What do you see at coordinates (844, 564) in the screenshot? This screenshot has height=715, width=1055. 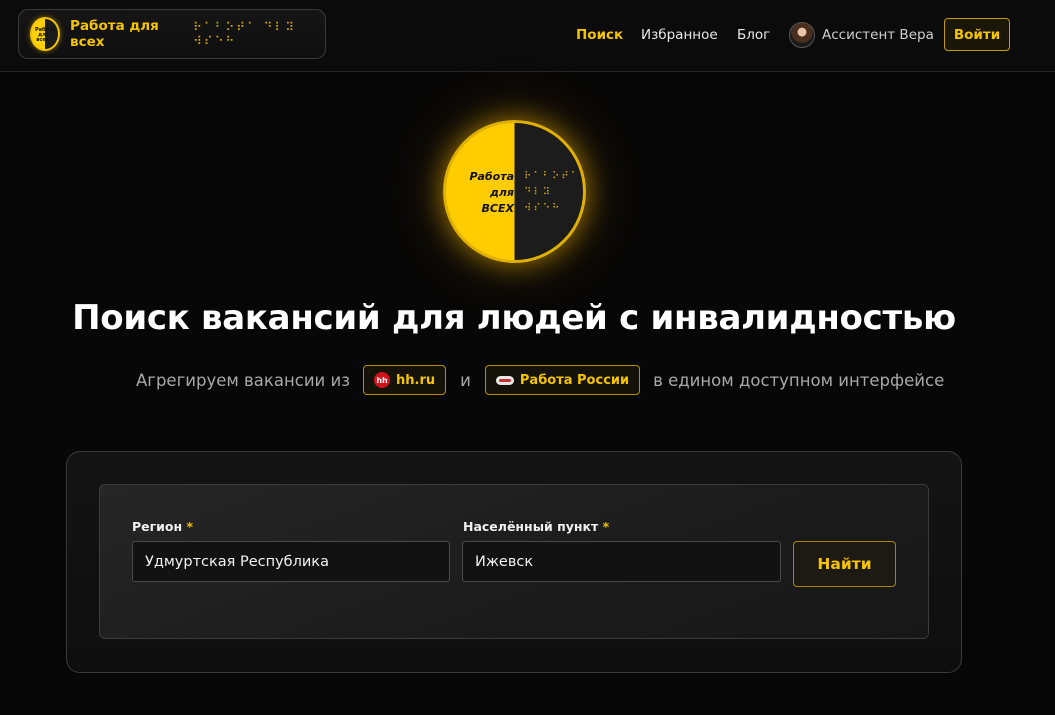 I see `find-button: Найти` at bounding box center [844, 564].